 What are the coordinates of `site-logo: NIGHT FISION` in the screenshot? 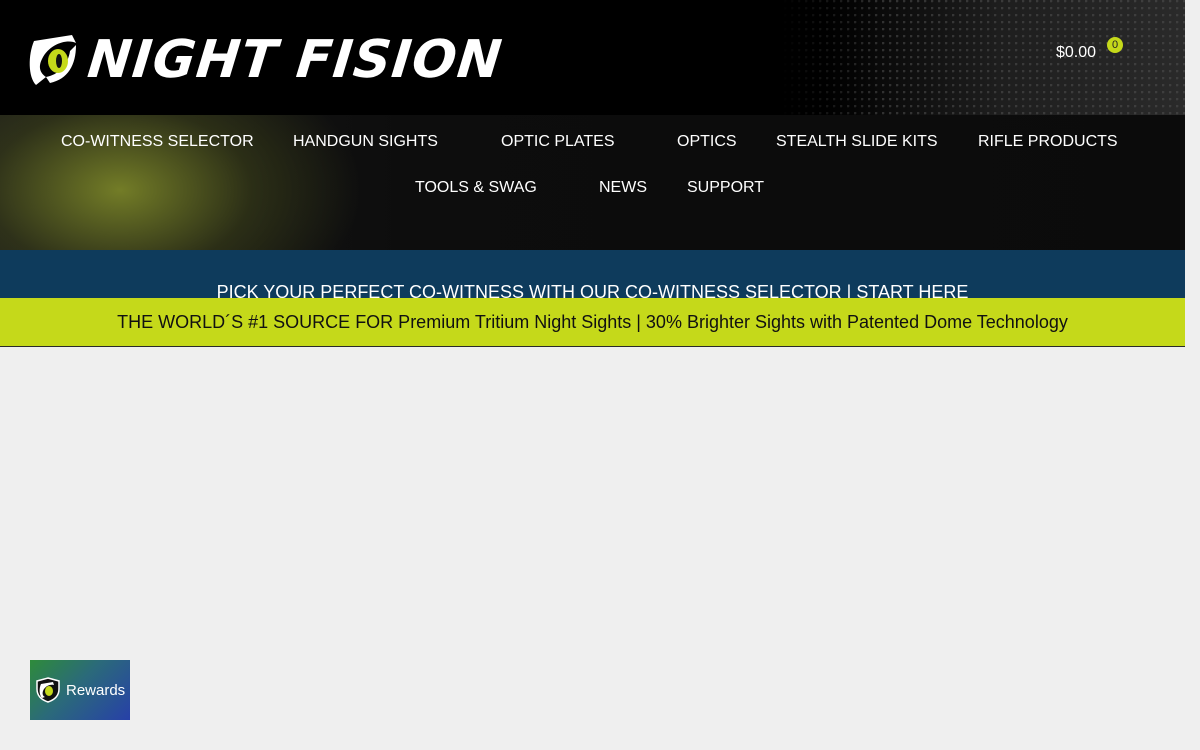 It's located at (267, 60).